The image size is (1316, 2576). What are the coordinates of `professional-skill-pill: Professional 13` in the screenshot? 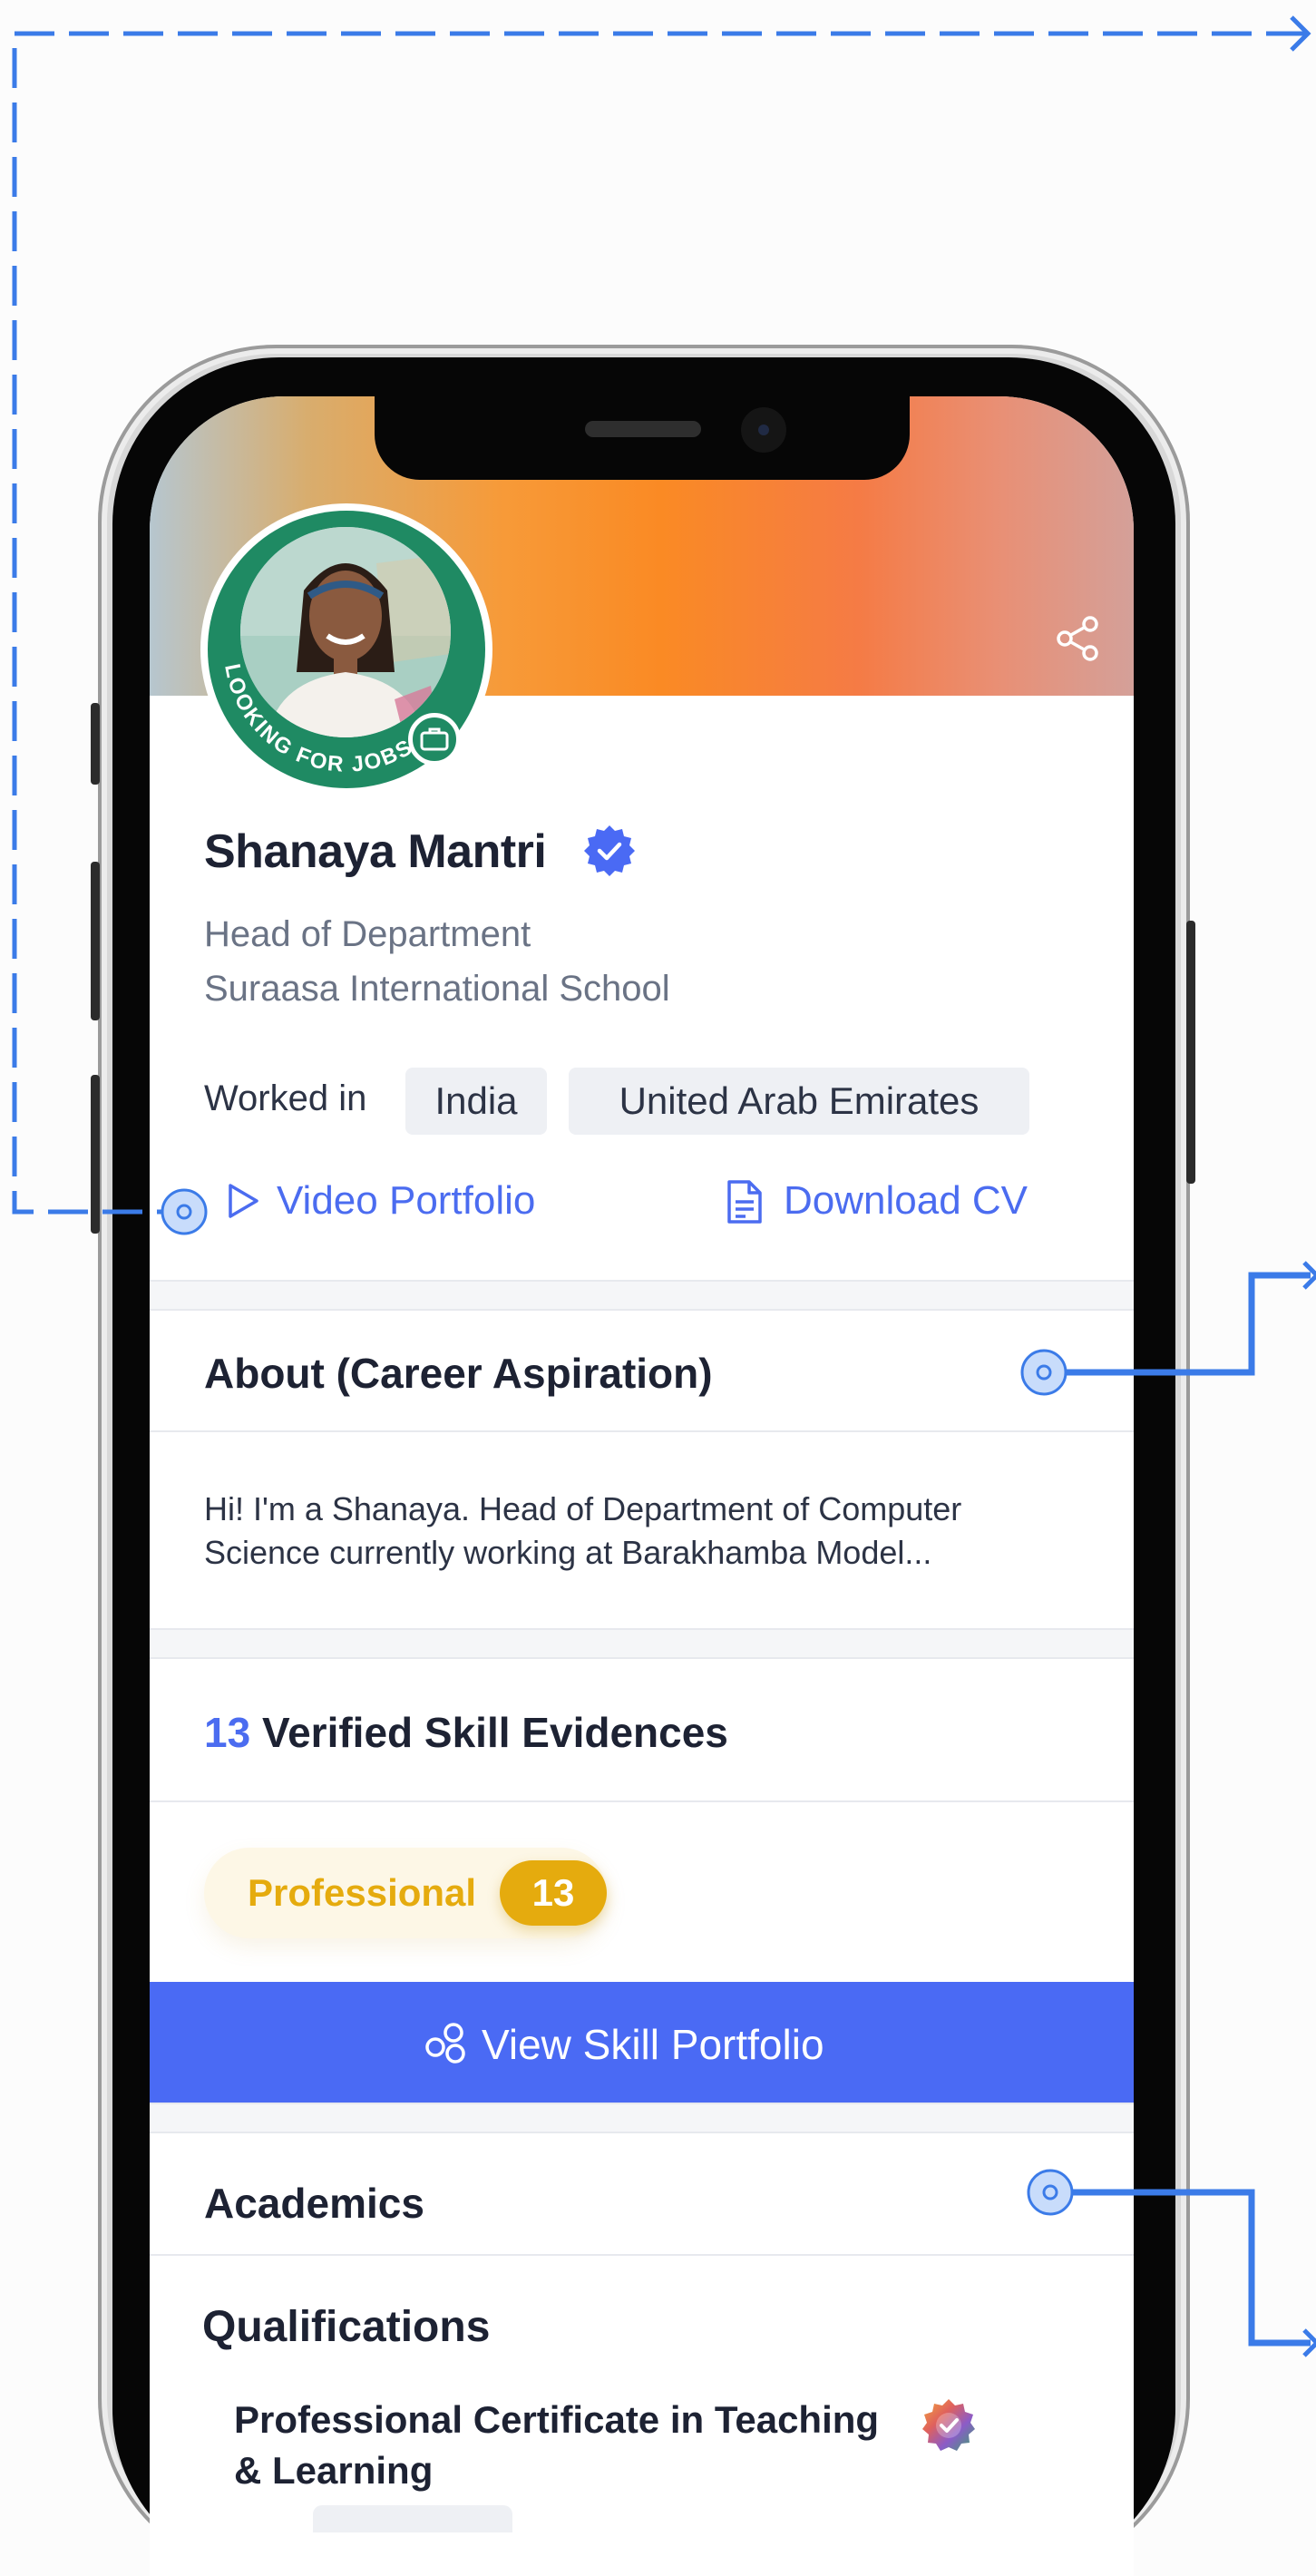 It's located at (405, 1893).